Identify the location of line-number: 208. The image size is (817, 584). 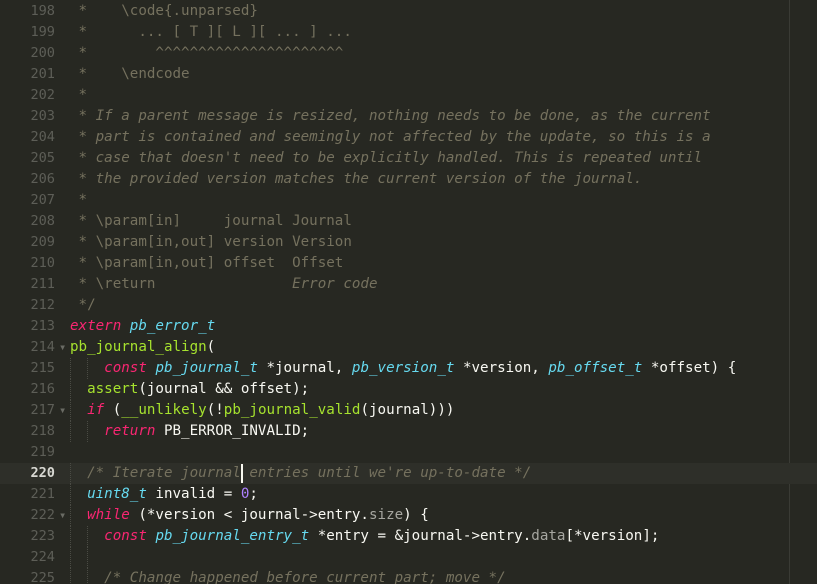
(42, 221).